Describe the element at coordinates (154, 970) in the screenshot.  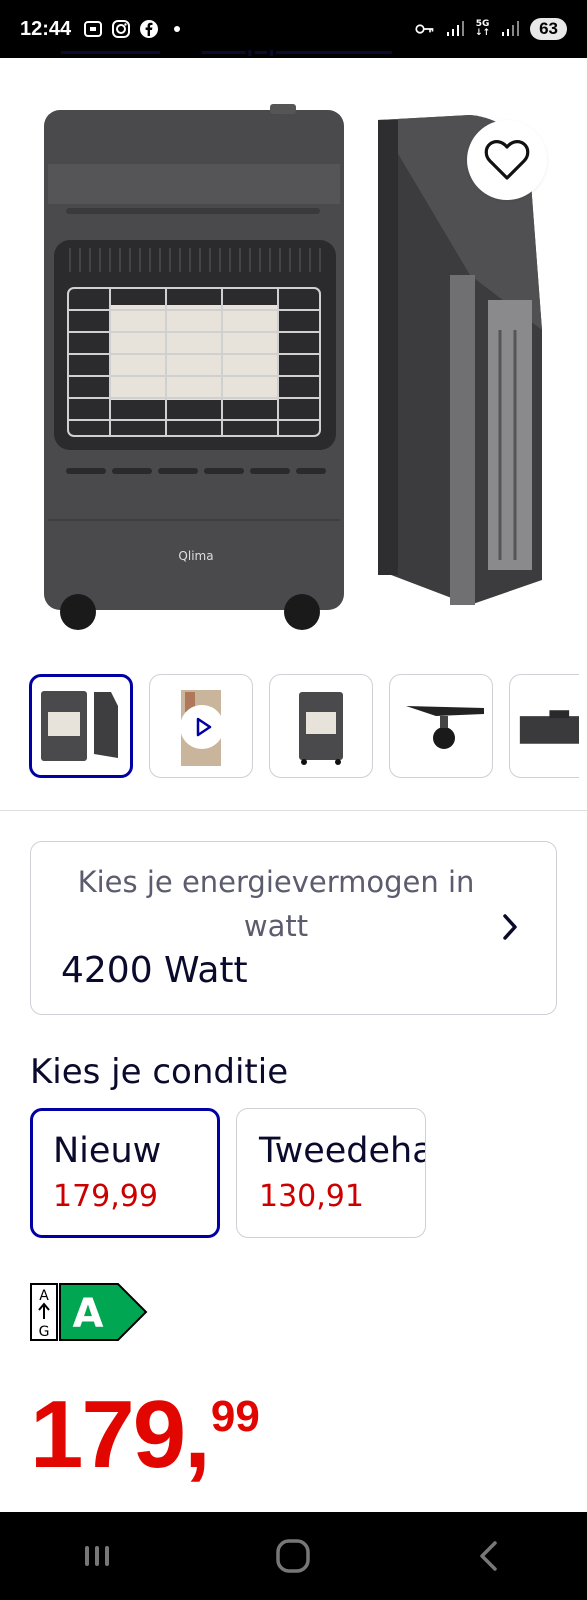
I see `energy-selector-value: 4200 Watt` at that location.